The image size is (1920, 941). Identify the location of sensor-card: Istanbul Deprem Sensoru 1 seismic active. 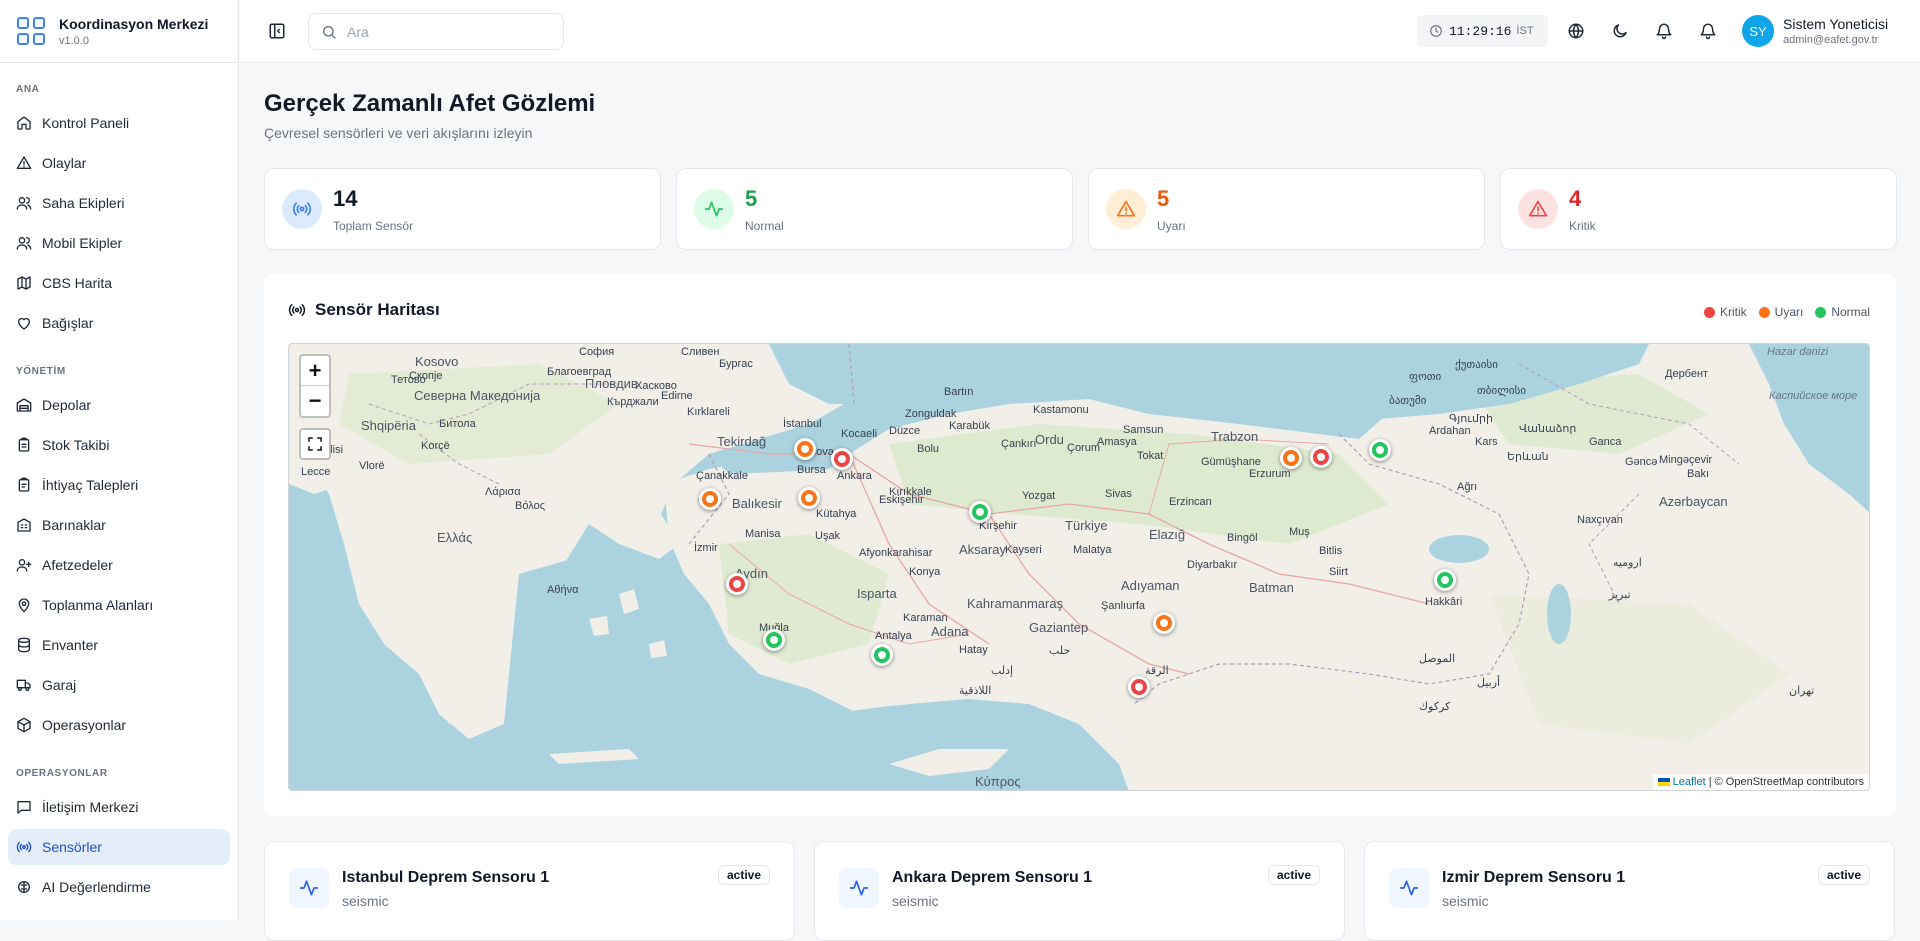
(529, 891).